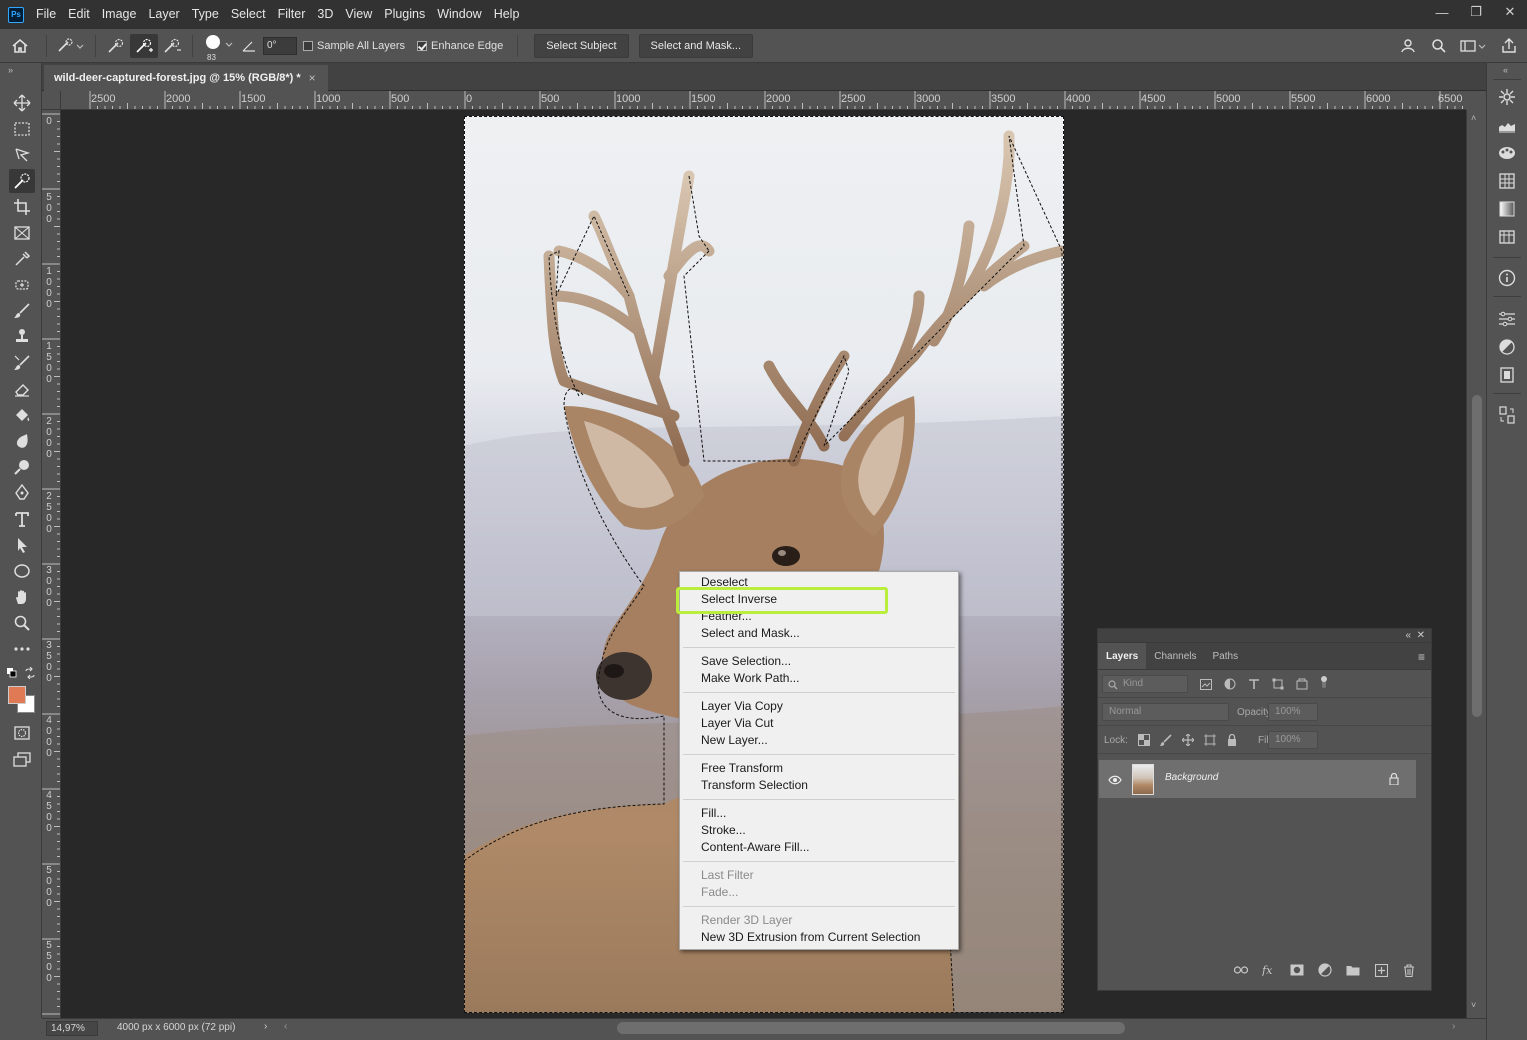 The height and width of the screenshot is (1040, 1527). I want to click on menu-type: Type, so click(205, 14).